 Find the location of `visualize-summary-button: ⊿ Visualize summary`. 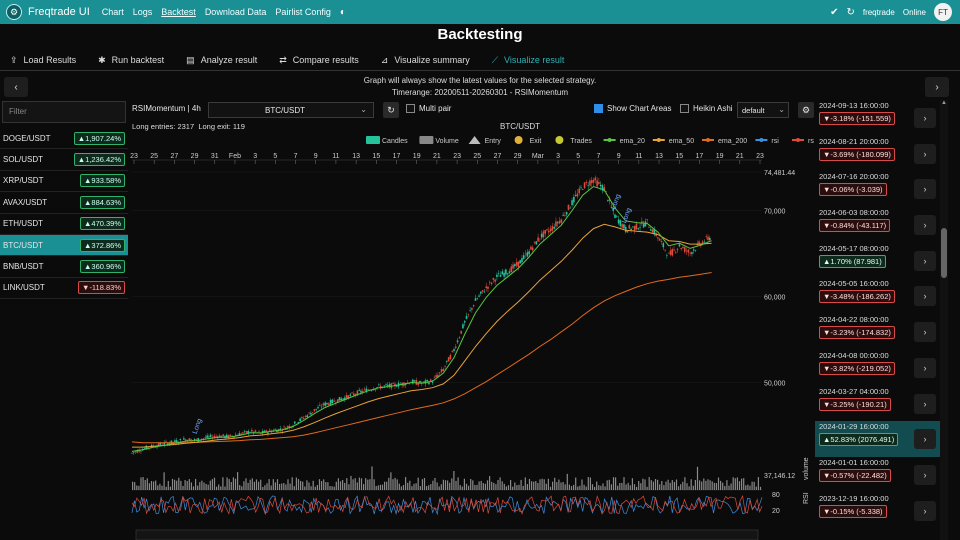

visualize-summary-button: ⊿ Visualize summary is located at coordinates (425, 60).